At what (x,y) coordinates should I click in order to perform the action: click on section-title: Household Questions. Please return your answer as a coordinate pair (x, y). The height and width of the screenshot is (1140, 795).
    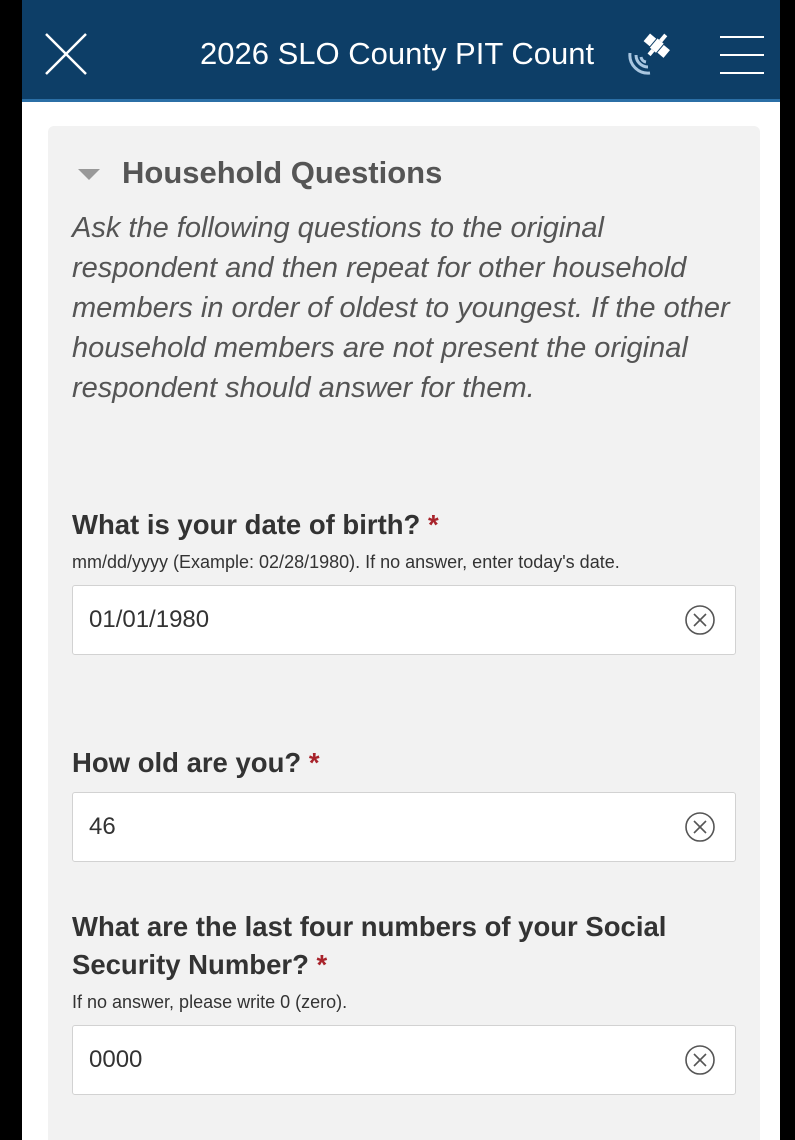
    Looking at the image, I should click on (282, 172).